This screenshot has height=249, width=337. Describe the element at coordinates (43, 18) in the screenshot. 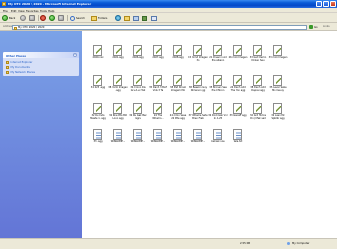

I see `stop-button` at that location.